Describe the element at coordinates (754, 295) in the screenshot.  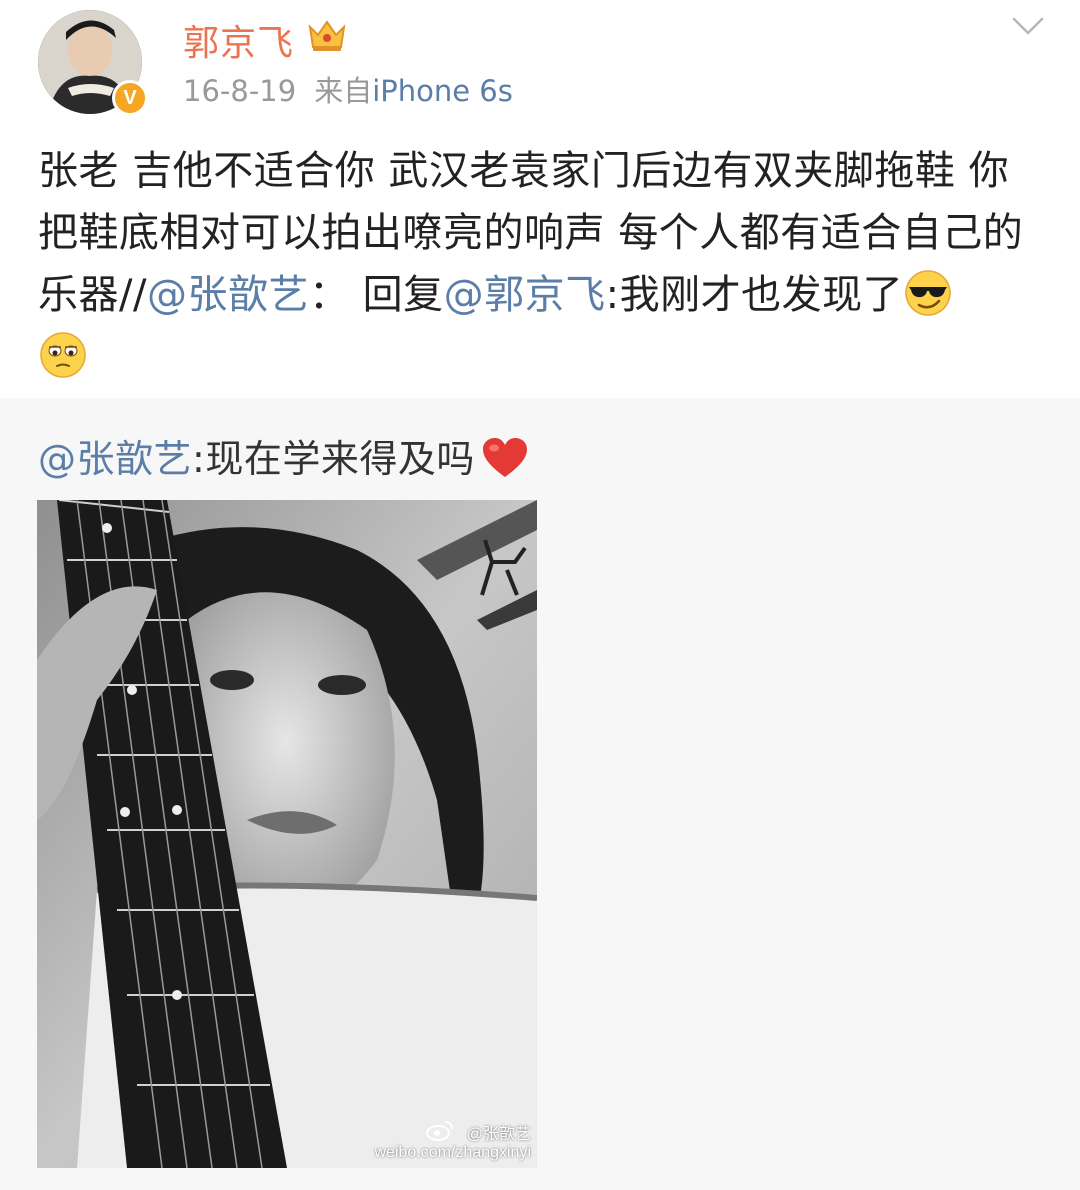
I see `post-text-part3: :我刚才也发现了` at that location.